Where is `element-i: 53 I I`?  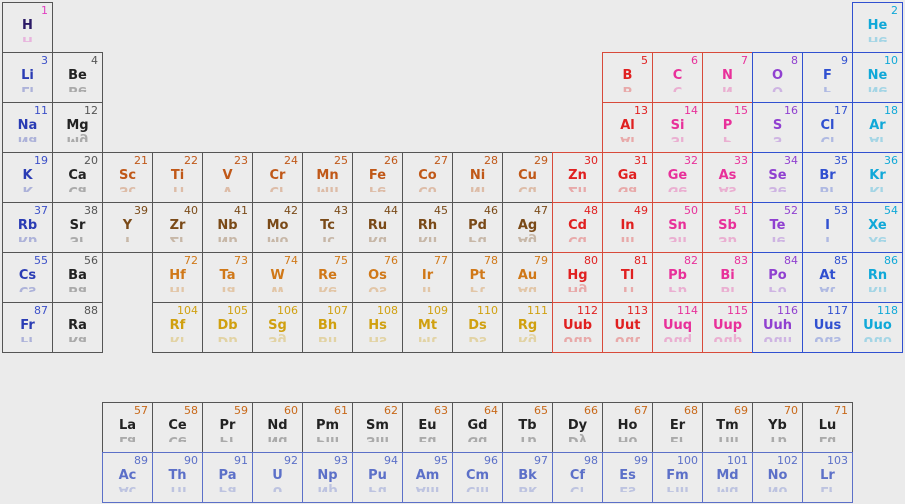
element-i: 53 I I is located at coordinates (827, 227).